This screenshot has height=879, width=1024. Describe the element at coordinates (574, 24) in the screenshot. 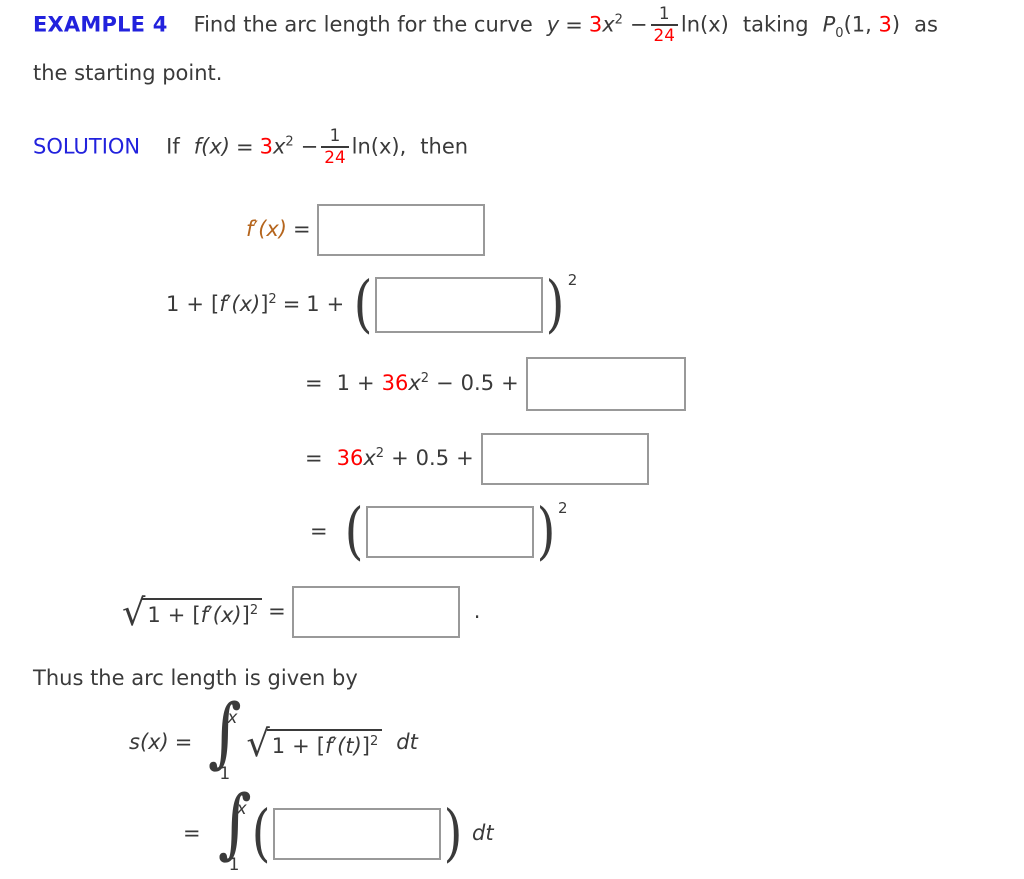

I see `equation-equals: =` at that location.